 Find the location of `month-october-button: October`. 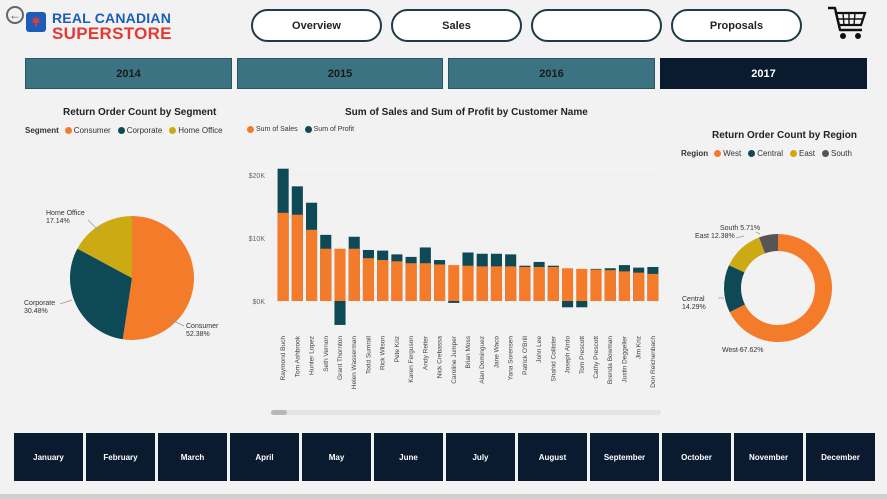

month-october-button: October is located at coordinates (696, 457).